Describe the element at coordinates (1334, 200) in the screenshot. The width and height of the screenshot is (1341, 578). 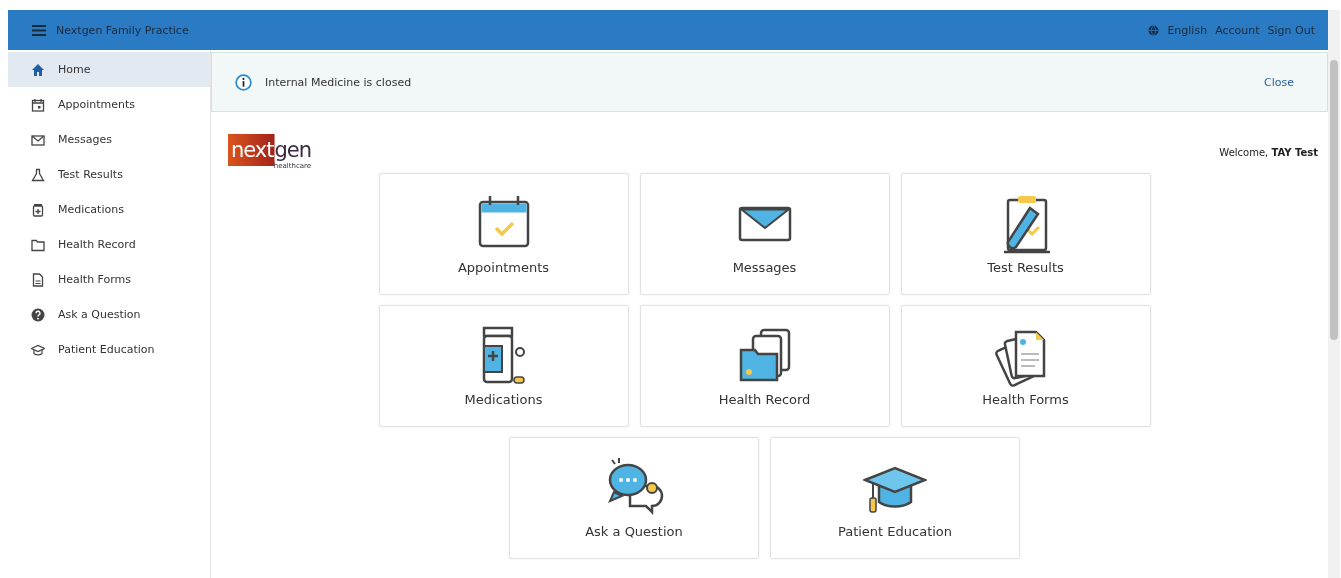
I see `scroll-thumb` at that location.